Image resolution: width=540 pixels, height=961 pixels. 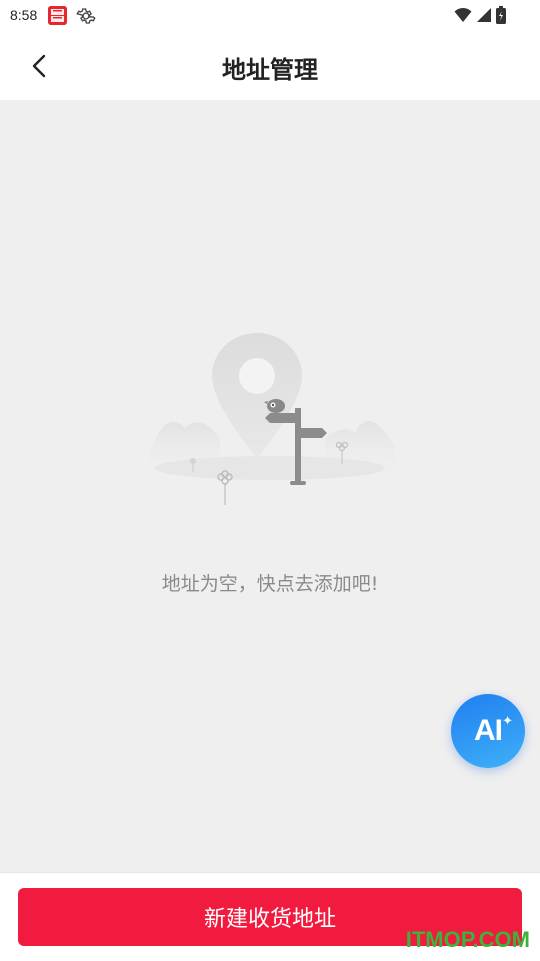 I want to click on sparkle-icon: ✦, so click(x=507, y=721).